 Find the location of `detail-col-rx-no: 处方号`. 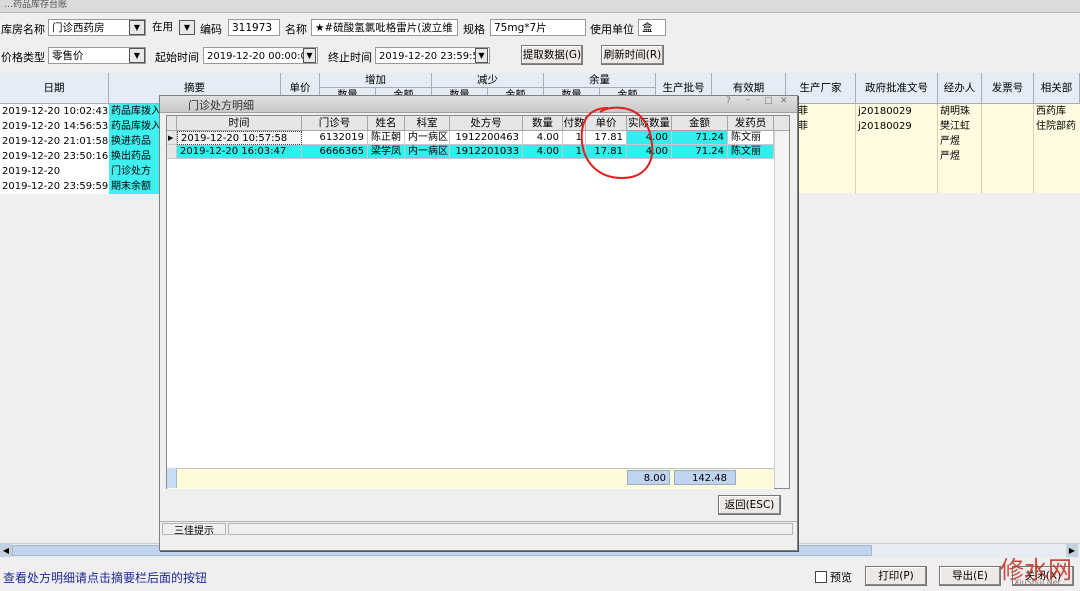

detail-col-rx-no: 处方号 is located at coordinates (486, 123).